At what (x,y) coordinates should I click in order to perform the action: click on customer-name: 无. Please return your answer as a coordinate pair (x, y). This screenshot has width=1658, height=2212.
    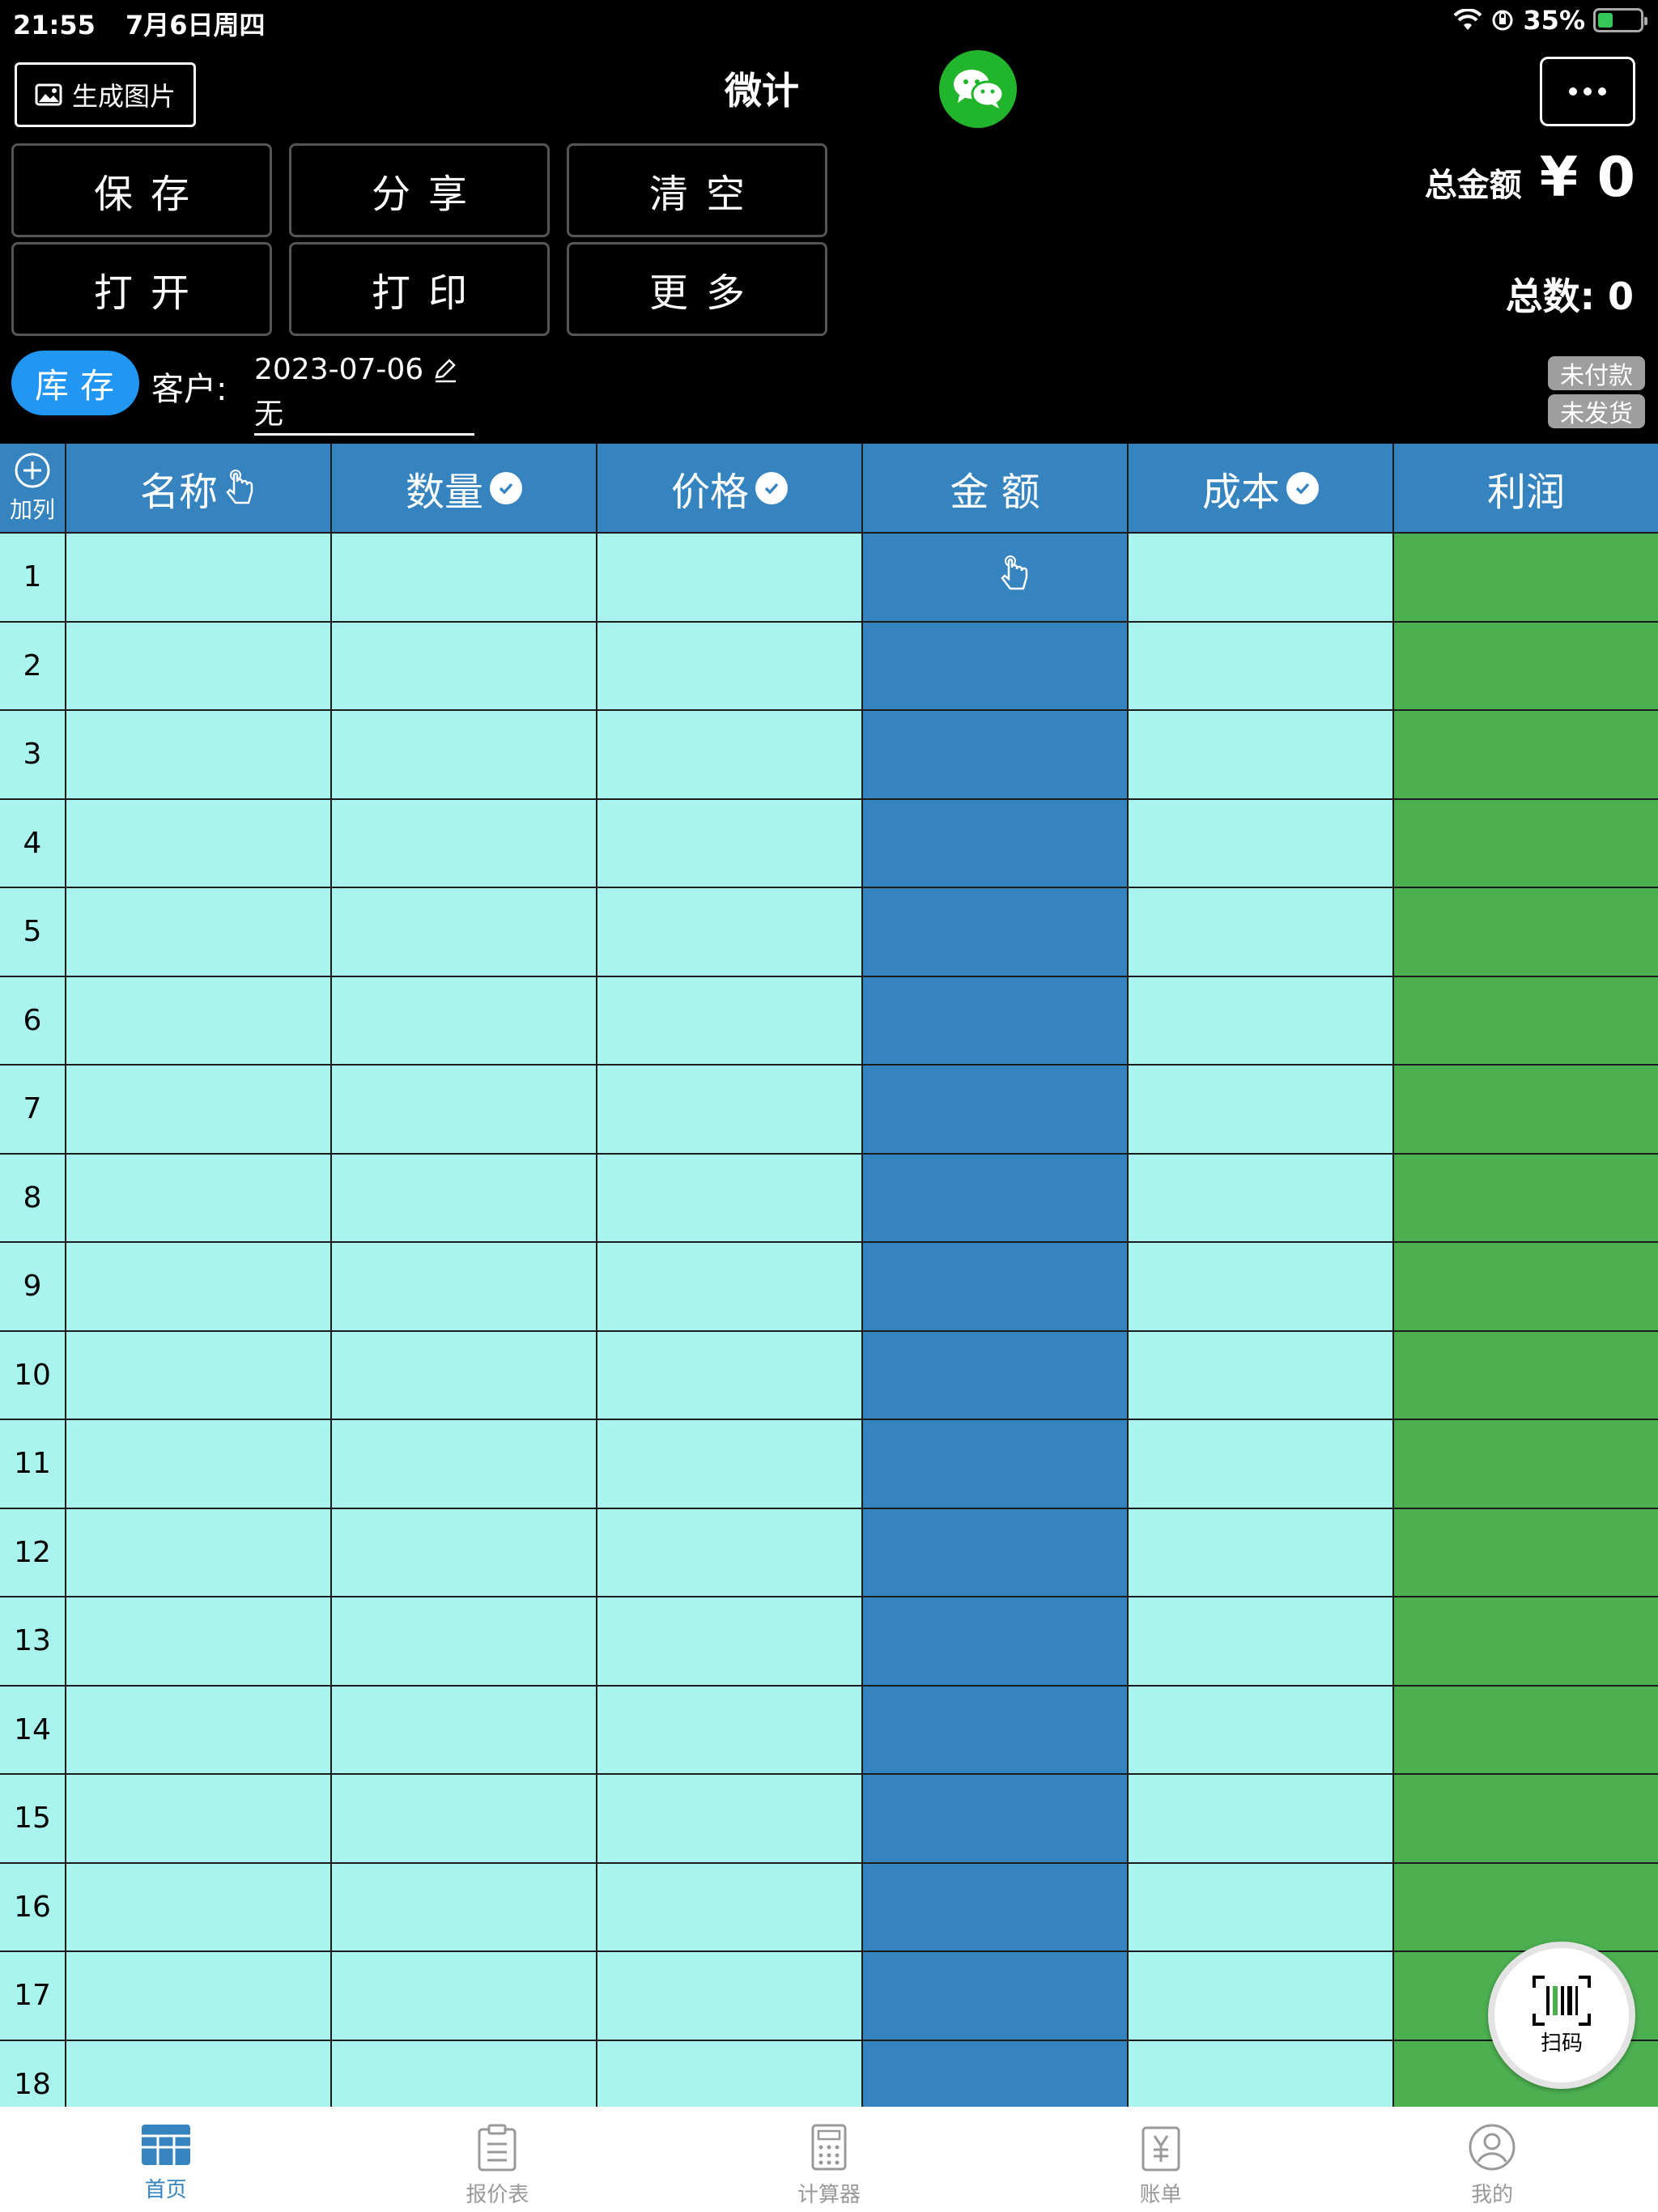
    Looking at the image, I should click on (268, 411).